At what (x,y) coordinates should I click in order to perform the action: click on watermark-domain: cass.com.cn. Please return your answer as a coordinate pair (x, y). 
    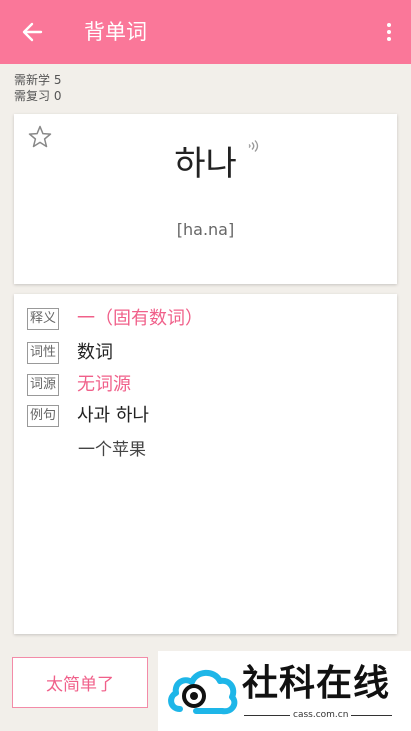
    Looking at the image, I should click on (321, 715).